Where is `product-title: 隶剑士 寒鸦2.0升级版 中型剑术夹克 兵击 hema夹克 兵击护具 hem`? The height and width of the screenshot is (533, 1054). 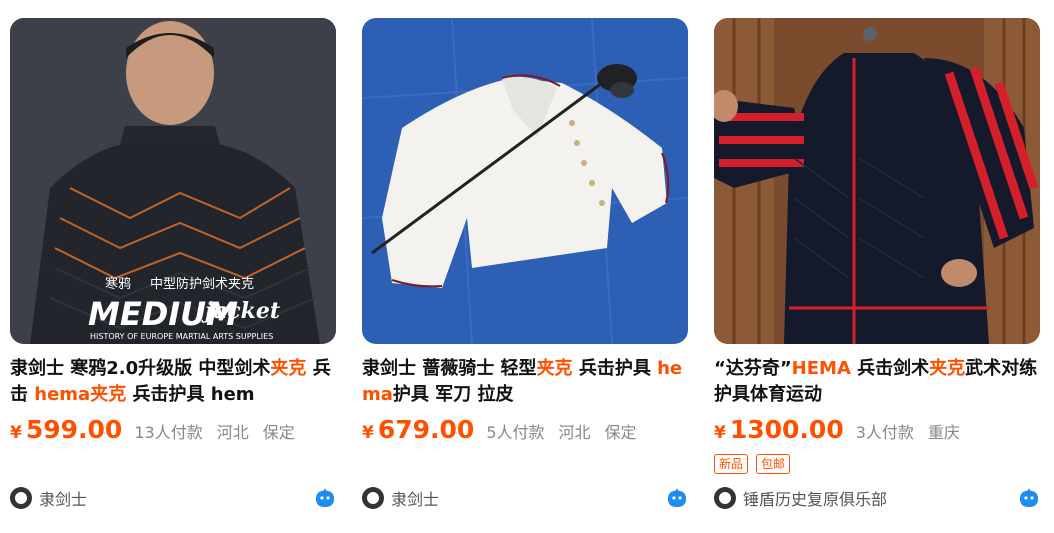 product-title: 隶剑士 寒鸦2.0升级版 中型剑术夹克 兵击 hema夹克 兵击护具 hem is located at coordinates (173, 382).